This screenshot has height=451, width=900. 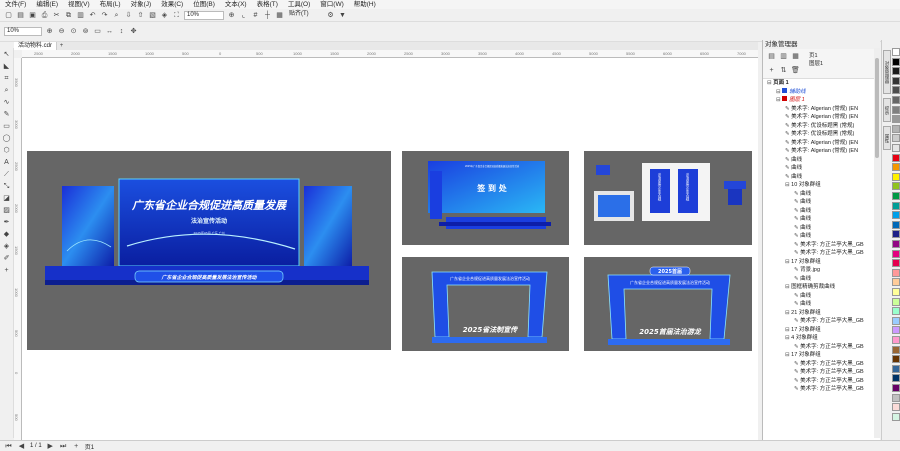 I want to click on snap-to-menu: 贴齐(T), so click(x=305, y=15).